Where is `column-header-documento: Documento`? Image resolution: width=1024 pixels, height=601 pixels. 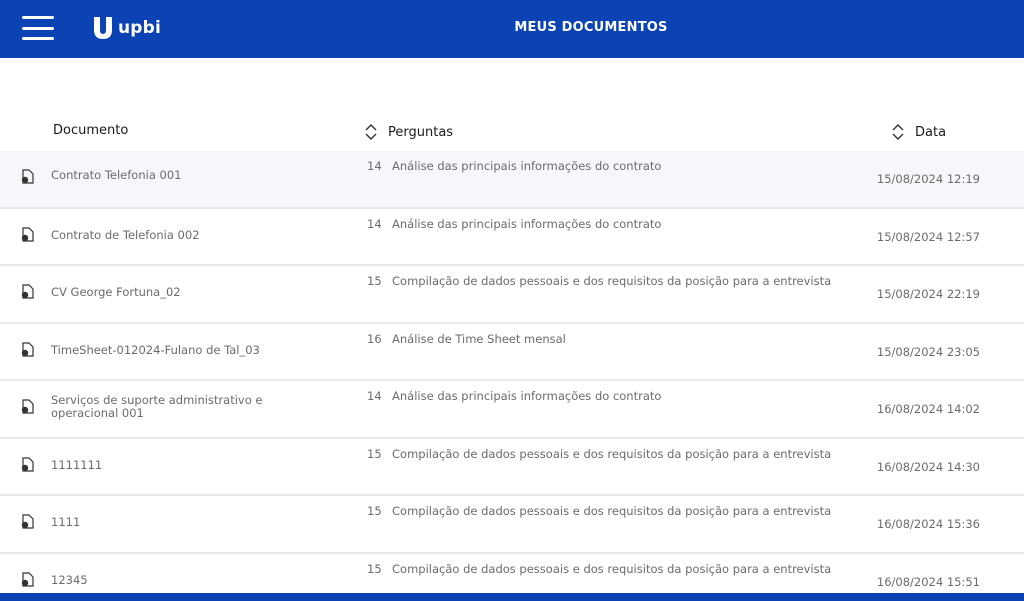 column-header-documento: Documento is located at coordinates (90, 130).